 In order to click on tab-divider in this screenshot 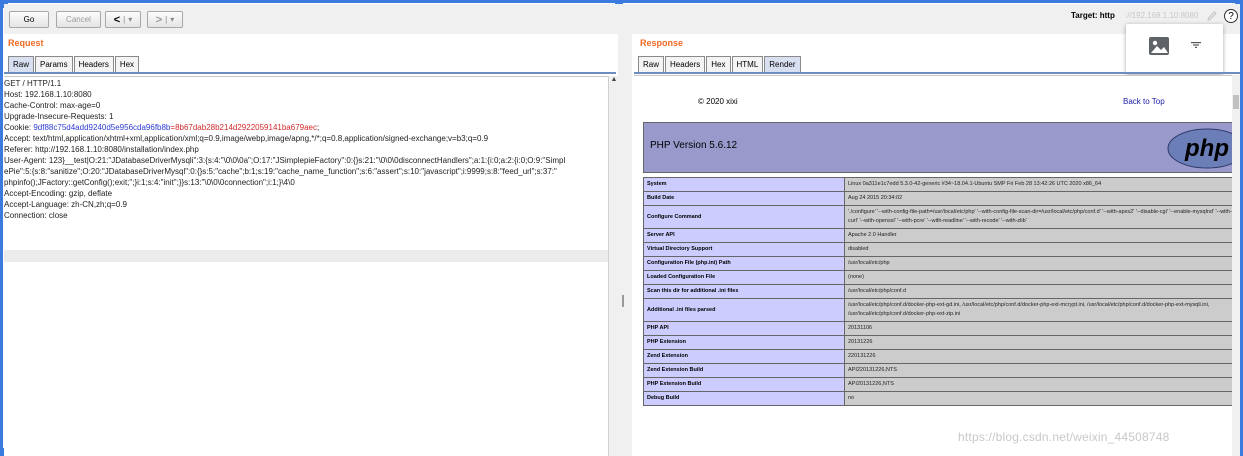, I will do `click(937, 73)`.